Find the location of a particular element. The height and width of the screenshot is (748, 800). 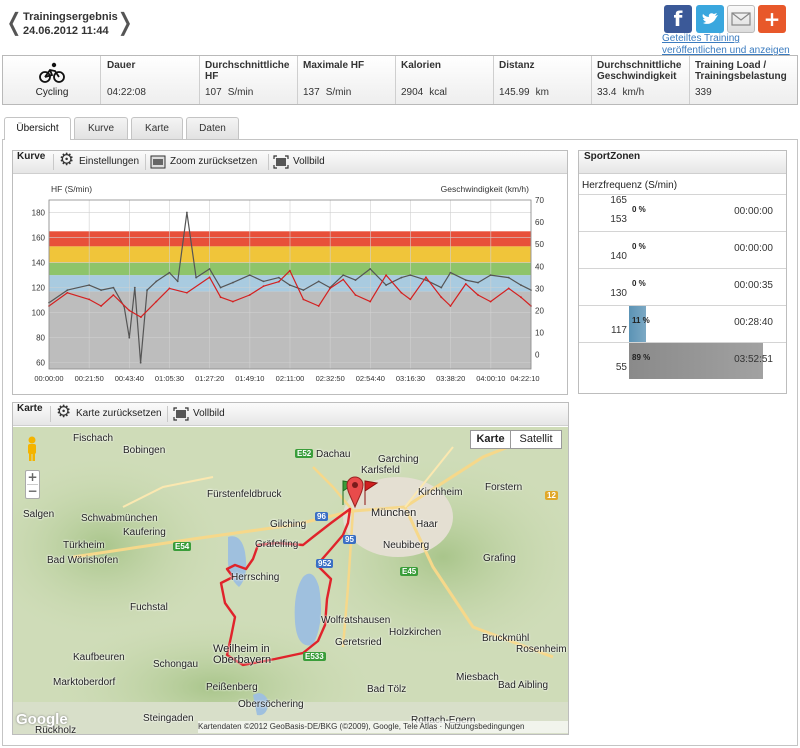

street-view-pegman-icon is located at coordinates (32, 449).